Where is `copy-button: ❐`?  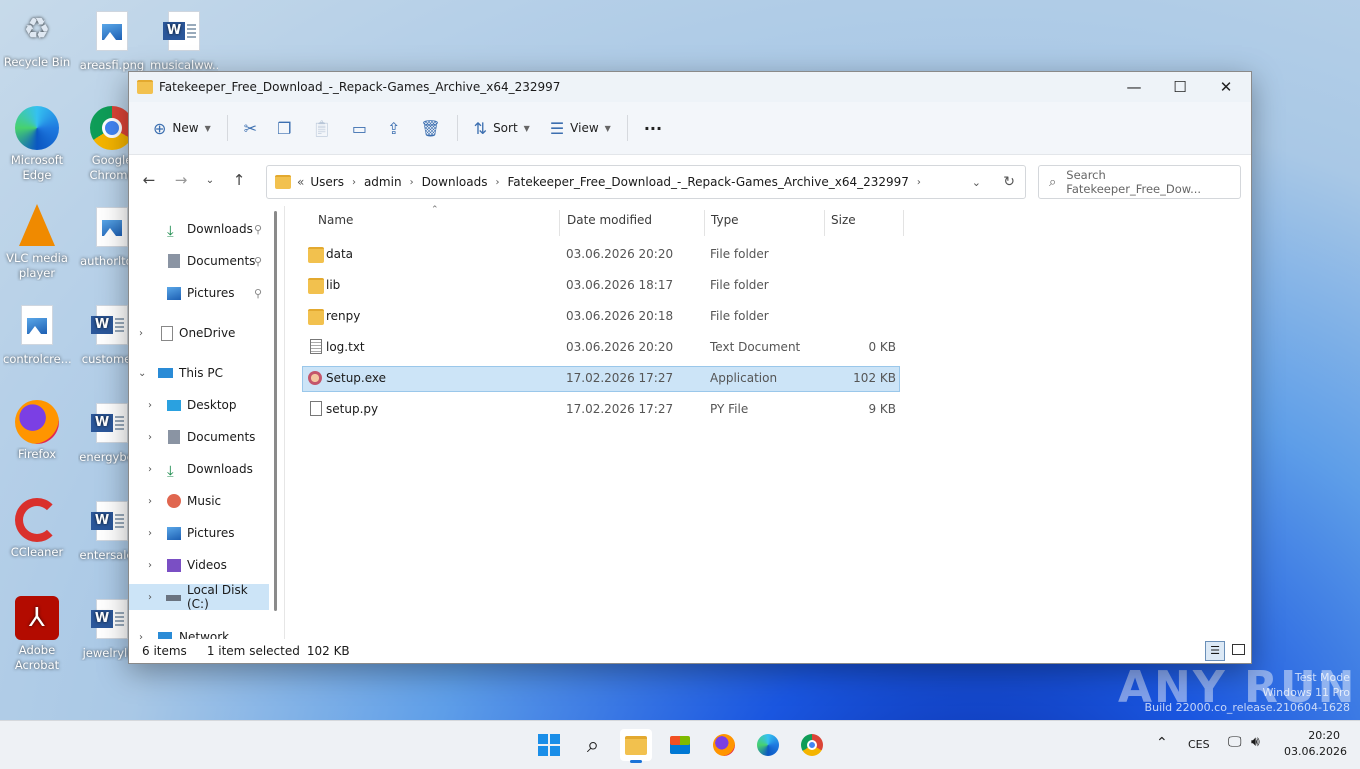 copy-button: ❐ is located at coordinates (284, 128).